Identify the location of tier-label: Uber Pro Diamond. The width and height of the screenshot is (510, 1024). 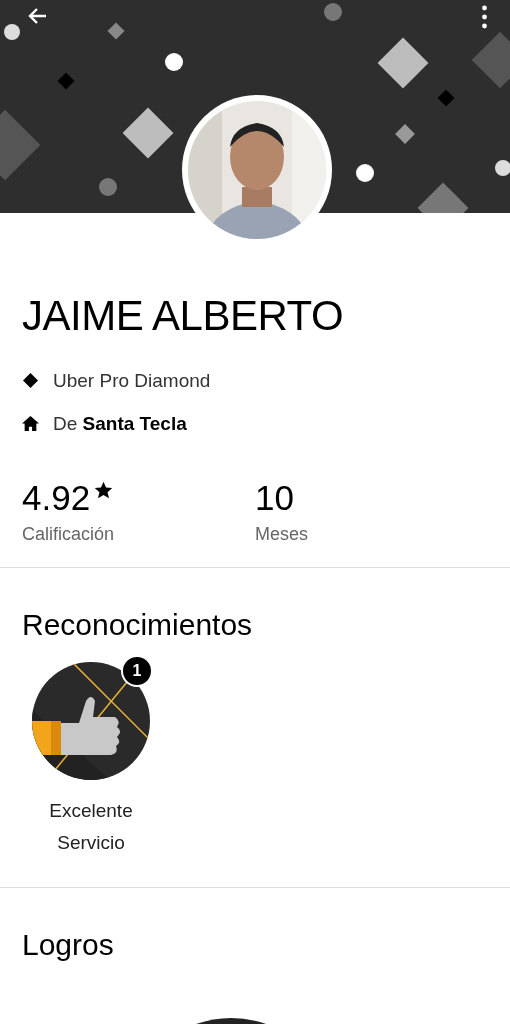
(132, 380).